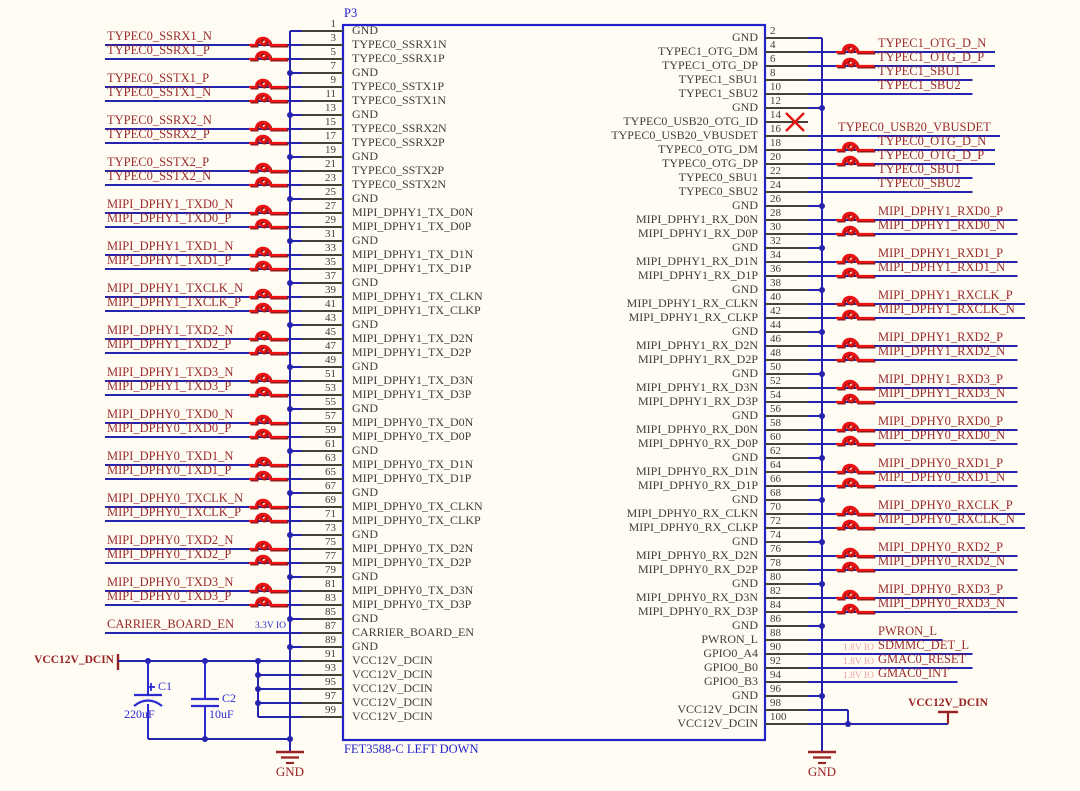 The image size is (1080, 791). What do you see at coordinates (718, 79) in the screenshot?
I see `pin-name: TYPEC1_SBU1` at bounding box center [718, 79].